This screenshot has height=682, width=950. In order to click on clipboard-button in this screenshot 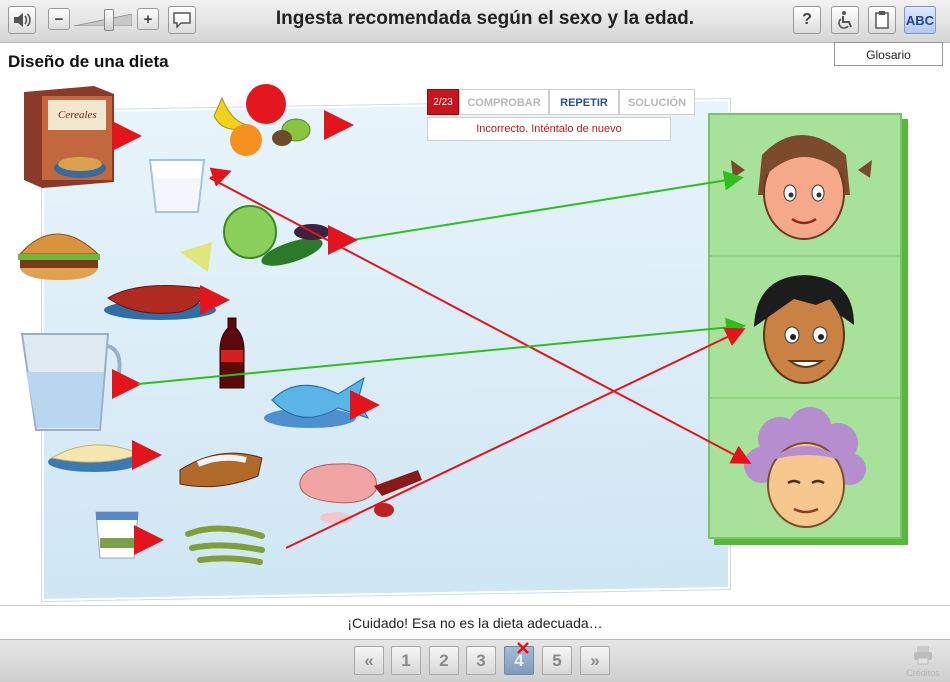, I will do `click(882, 20)`.